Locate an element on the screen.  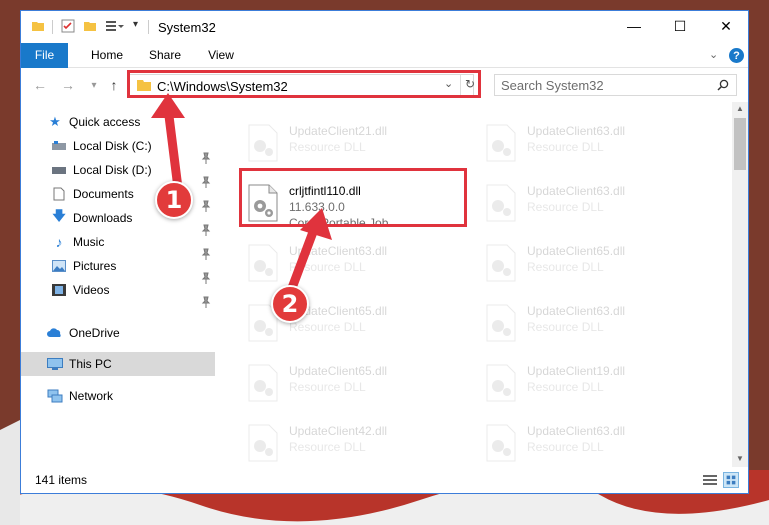
search-icon is located at coordinates (723, 85).